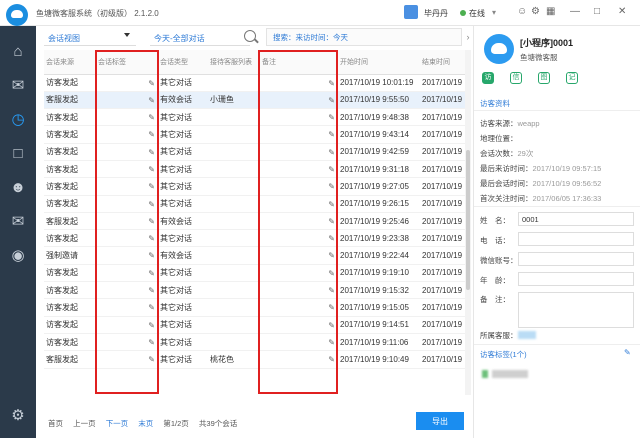 Image resolution: width=640 pixels, height=438 pixels. I want to click on view-select: 会话视图, so click(90, 38).